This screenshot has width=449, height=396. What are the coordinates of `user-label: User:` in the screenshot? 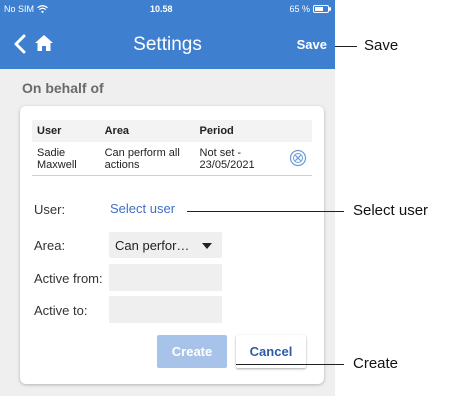 It's located at (50, 209).